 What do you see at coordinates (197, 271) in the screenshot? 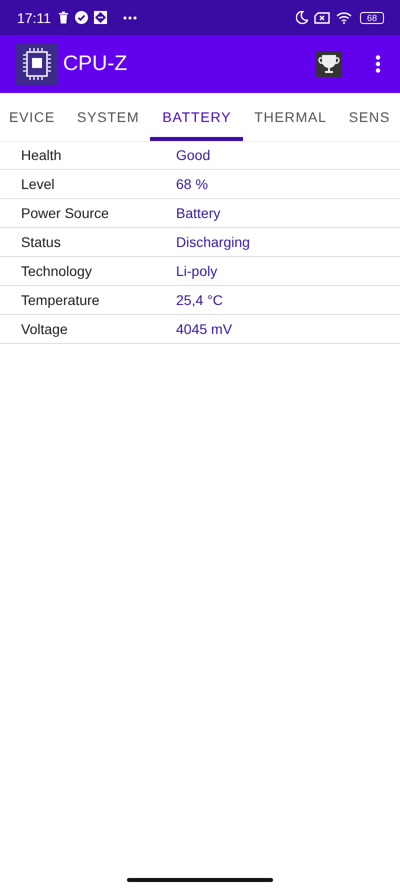
I see `property-value: Li-poly` at bounding box center [197, 271].